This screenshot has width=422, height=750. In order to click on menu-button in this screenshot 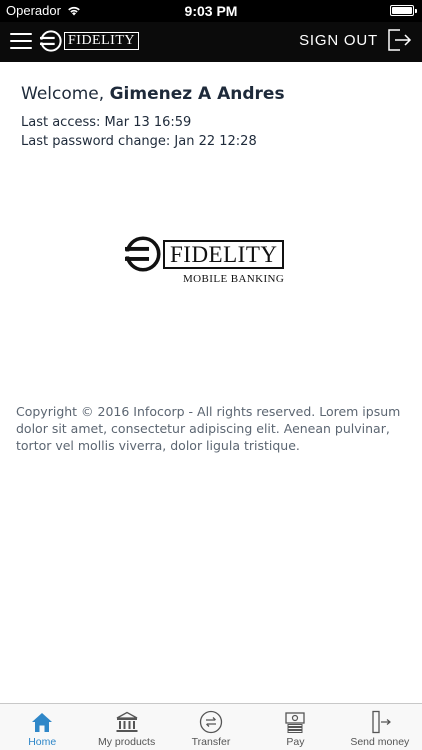, I will do `click(21, 41)`.